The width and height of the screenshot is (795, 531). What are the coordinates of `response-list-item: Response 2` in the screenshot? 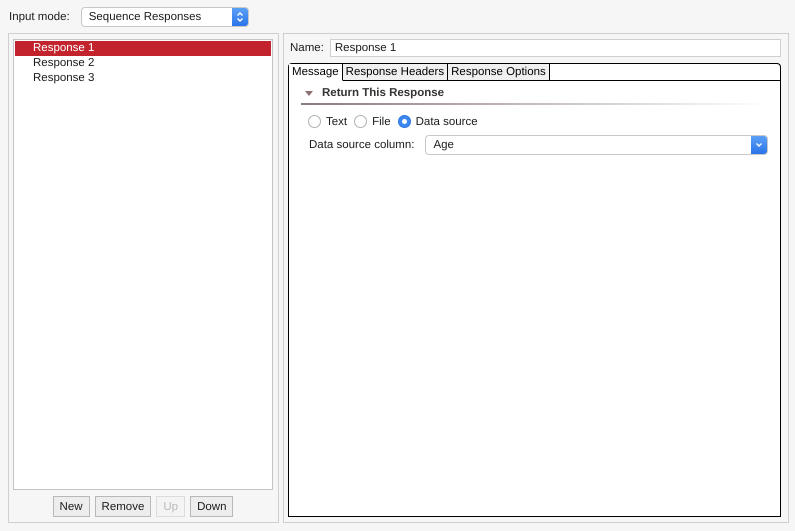 It's located at (143, 63).